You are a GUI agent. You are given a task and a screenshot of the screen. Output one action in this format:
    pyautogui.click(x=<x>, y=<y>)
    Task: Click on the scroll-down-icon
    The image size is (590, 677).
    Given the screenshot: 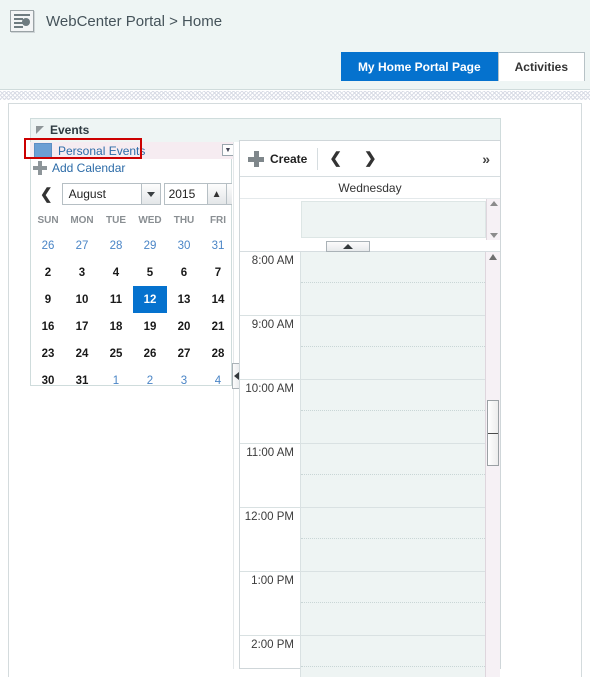 What is the action you would take?
    pyautogui.click(x=493, y=235)
    